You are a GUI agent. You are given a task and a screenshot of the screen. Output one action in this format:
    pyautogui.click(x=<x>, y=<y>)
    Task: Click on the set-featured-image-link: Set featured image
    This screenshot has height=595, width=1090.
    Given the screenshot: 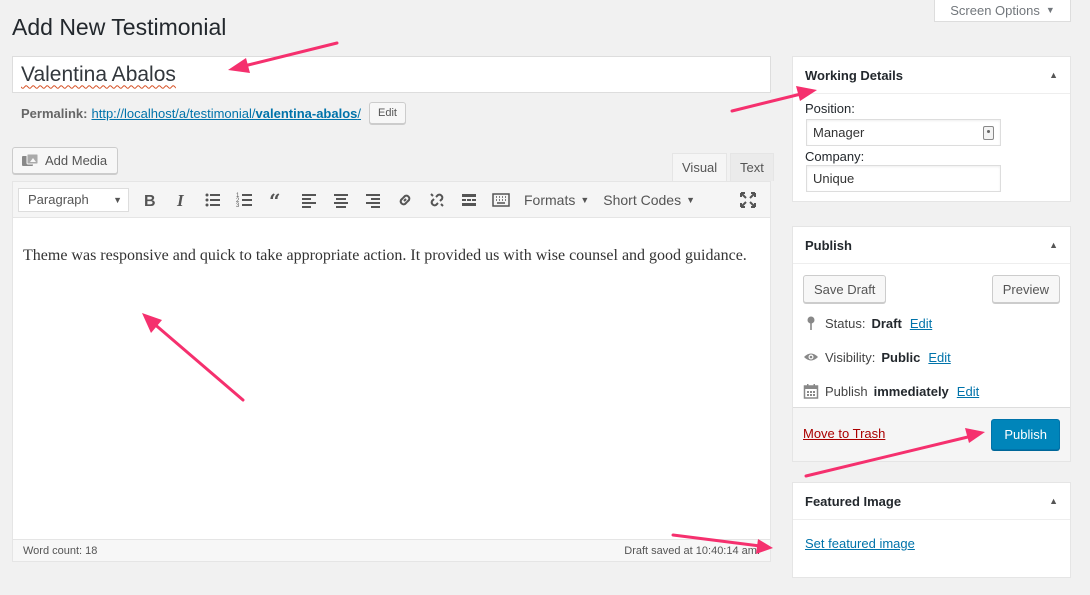 What is the action you would take?
    pyautogui.click(x=860, y=543)
    